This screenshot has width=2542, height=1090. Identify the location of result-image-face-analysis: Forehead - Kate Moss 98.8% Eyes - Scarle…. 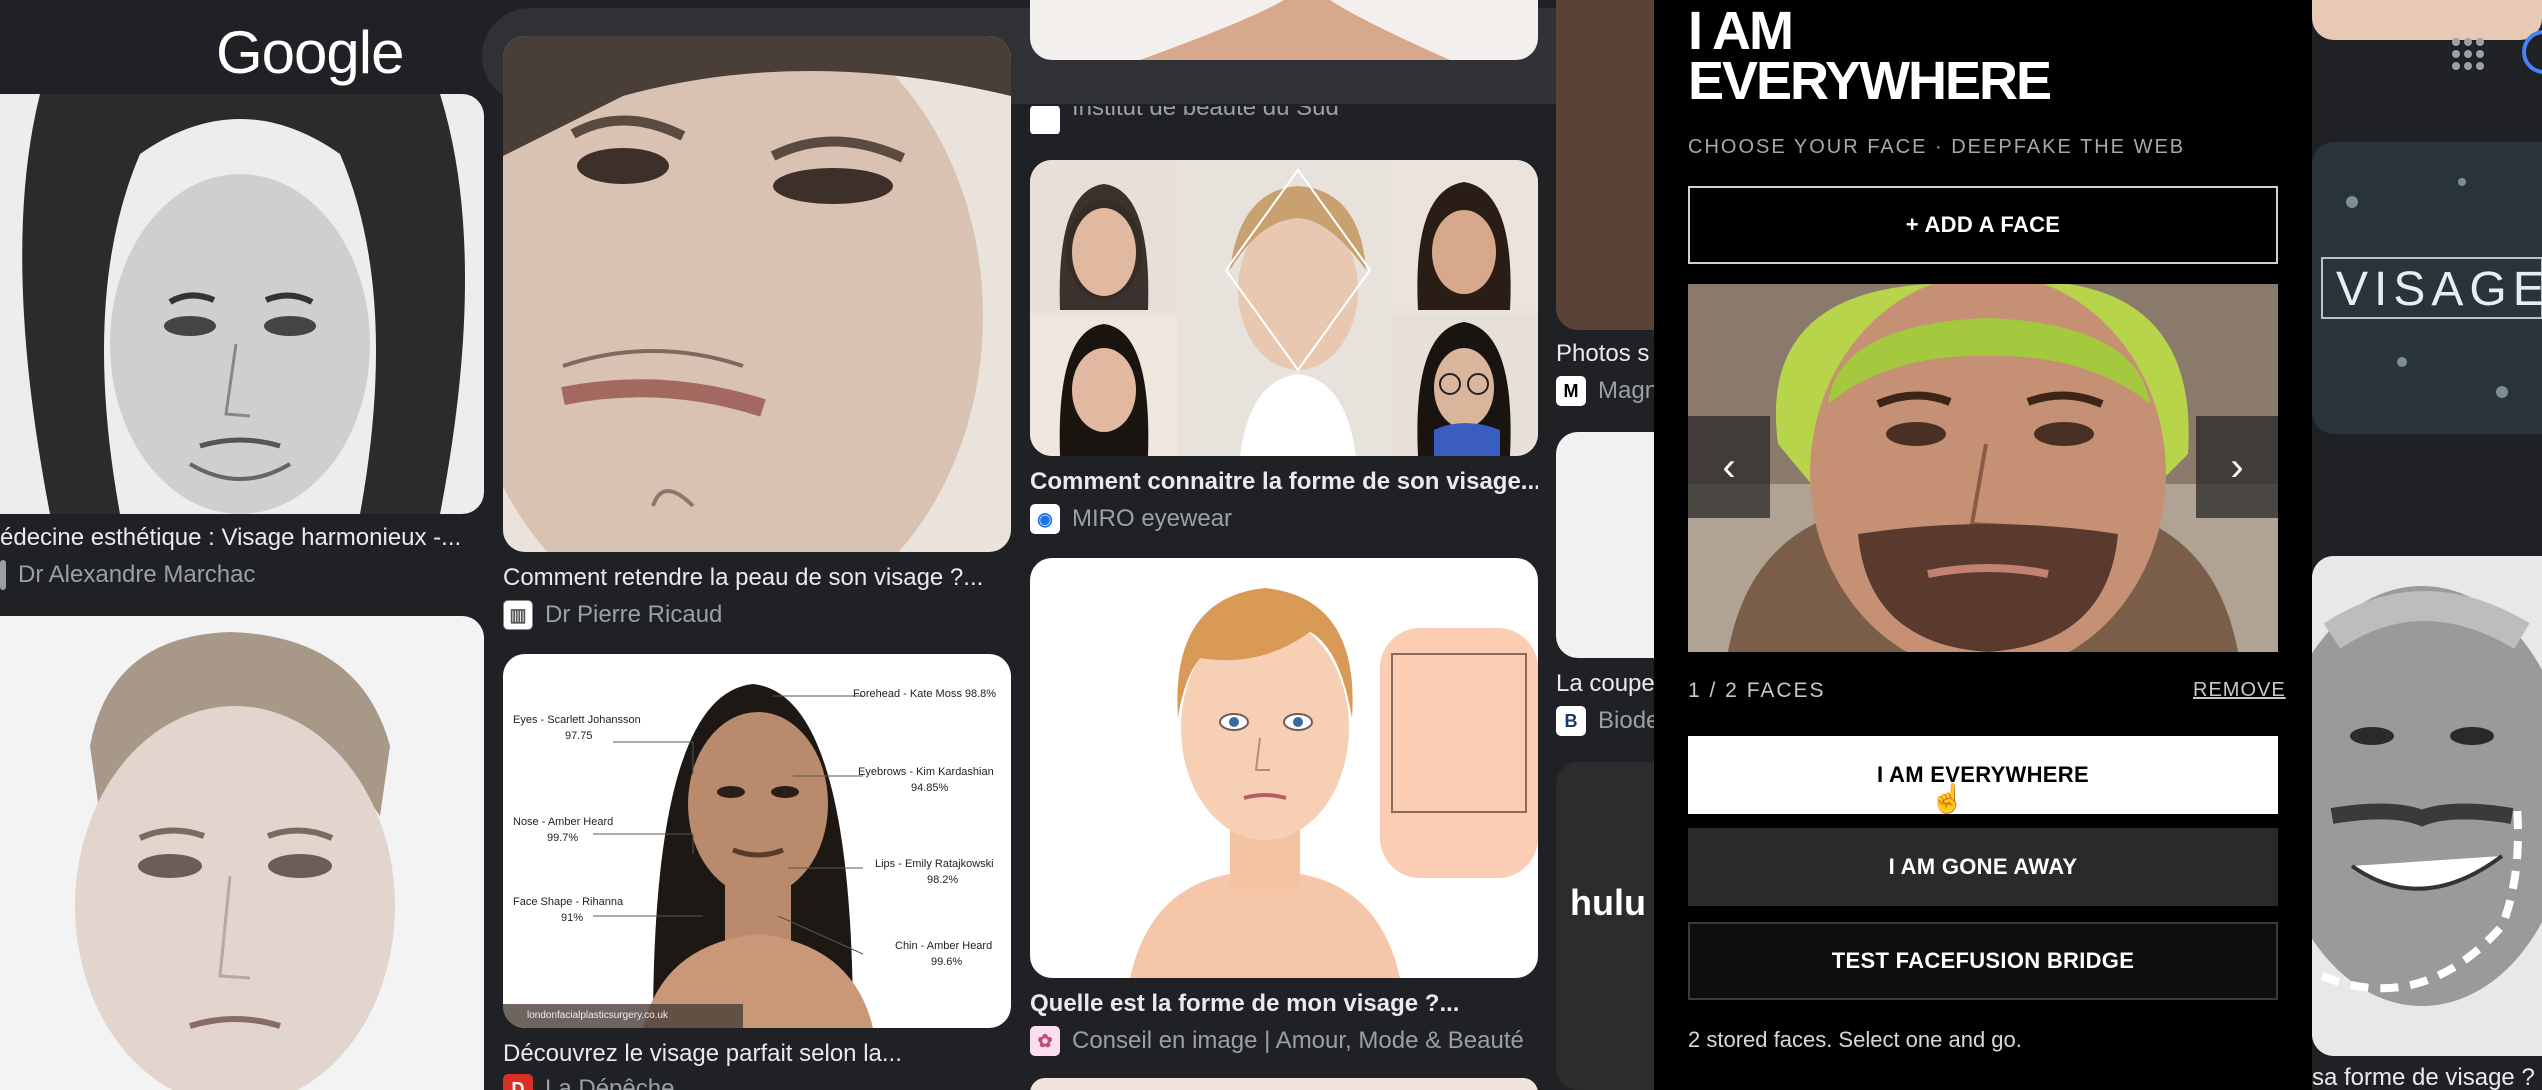
(757, 841).